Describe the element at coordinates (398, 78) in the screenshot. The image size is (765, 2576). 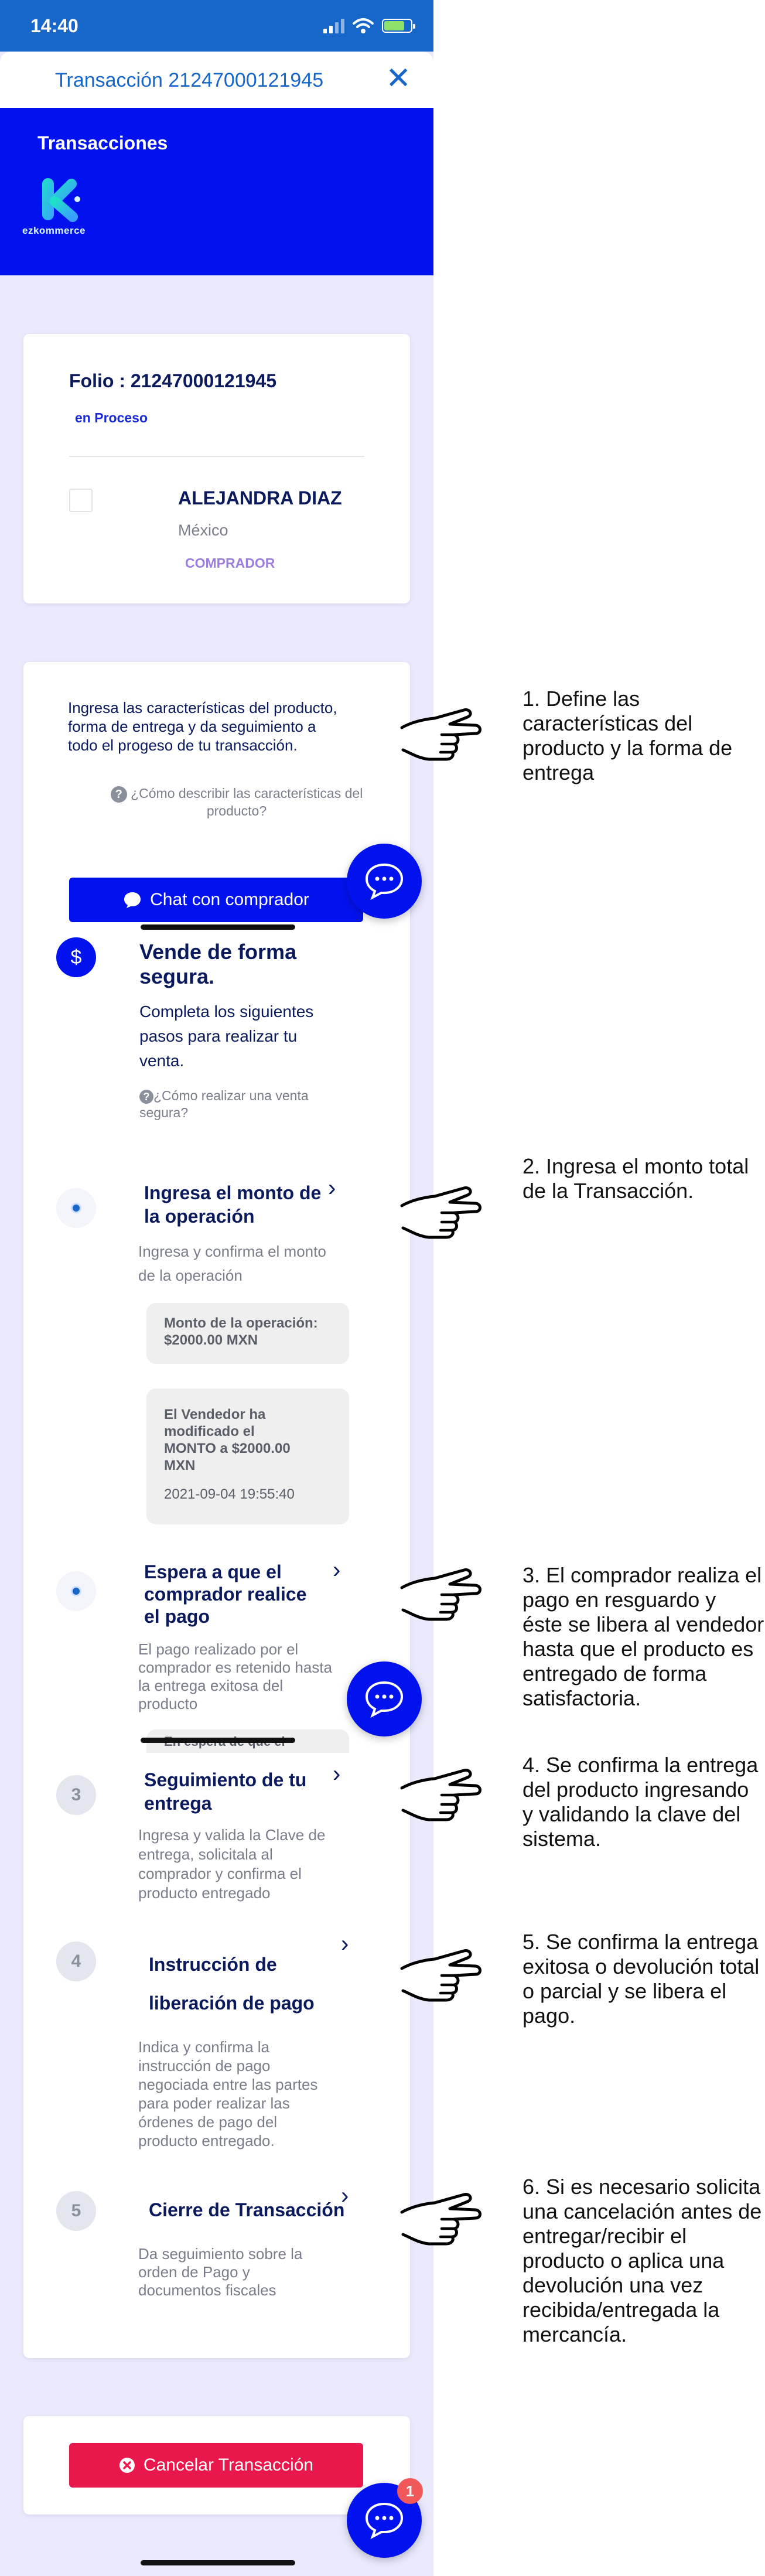
I see `close-icon: ✕` at that location.